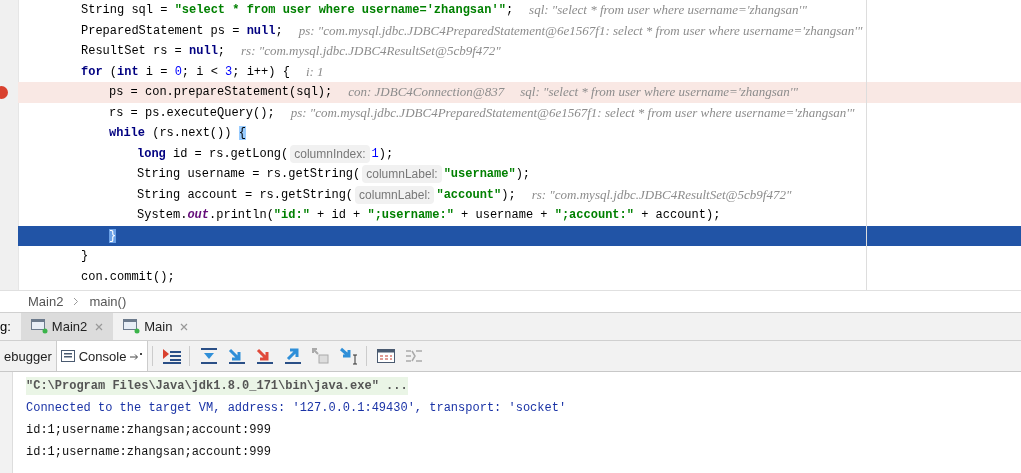 This screenshot has height=473, width=1021. What do you see at coordinates (330, 153) in the screenshot?
I see `parameter-hint: columnIndex:` at bounding box center [330, 153].